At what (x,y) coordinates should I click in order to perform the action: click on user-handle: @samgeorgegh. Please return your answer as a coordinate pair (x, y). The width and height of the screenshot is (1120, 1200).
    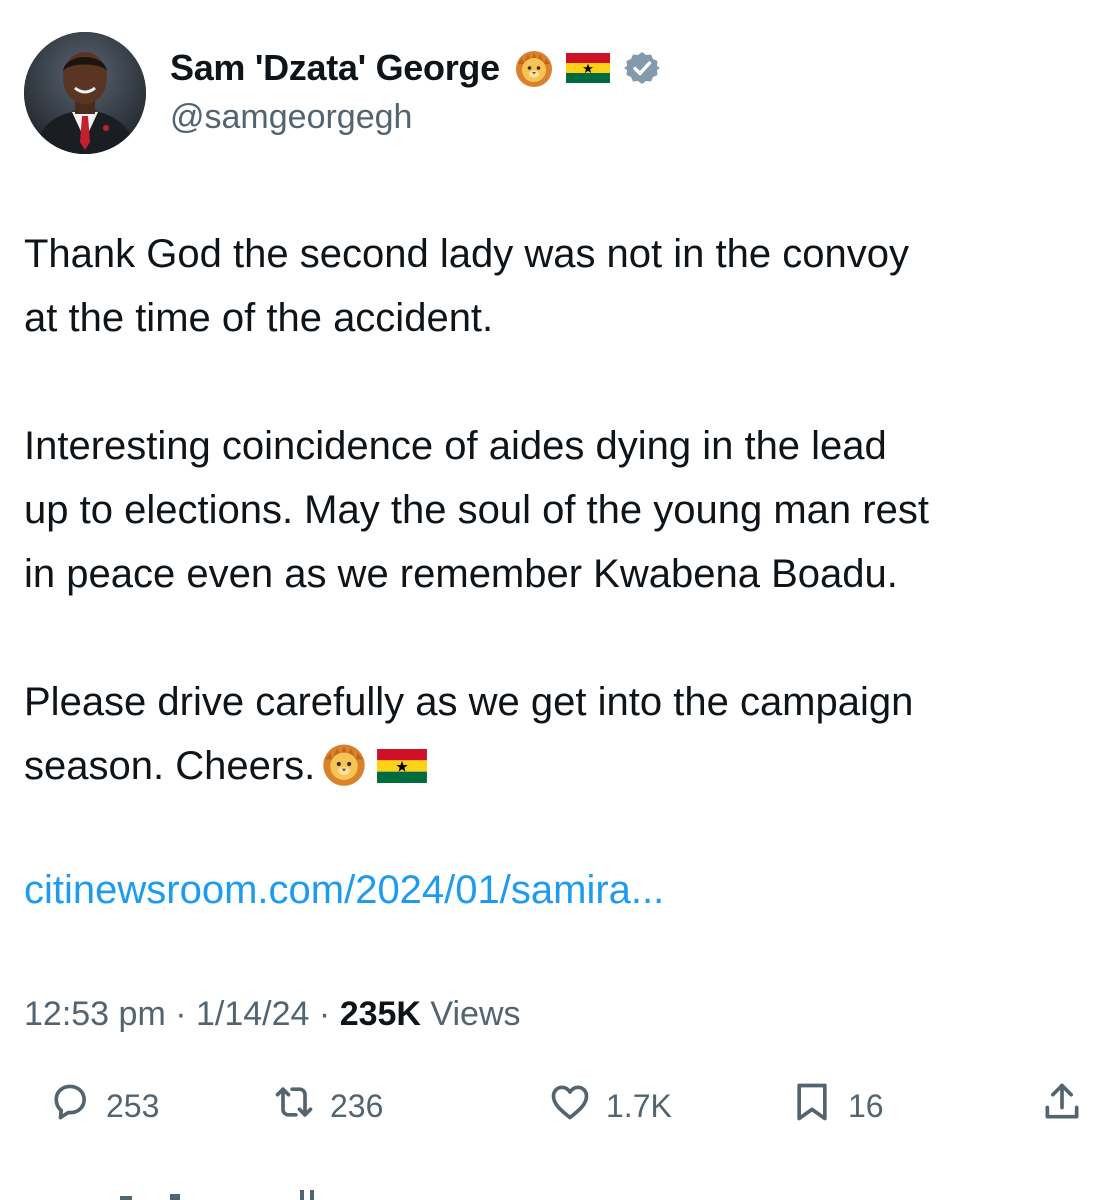
    Looking at the image, I should click on (291, 117).